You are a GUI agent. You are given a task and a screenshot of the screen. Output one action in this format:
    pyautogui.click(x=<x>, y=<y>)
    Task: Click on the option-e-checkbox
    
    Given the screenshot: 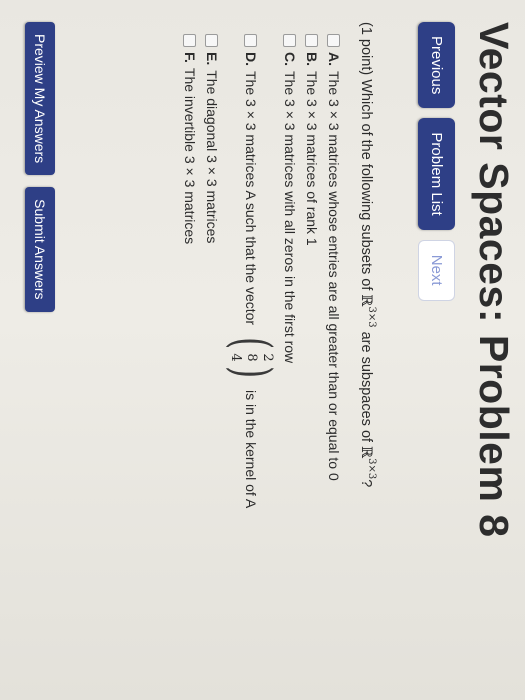 What is the action you would take?
    pyautogui.click(x=212, y=40)
    